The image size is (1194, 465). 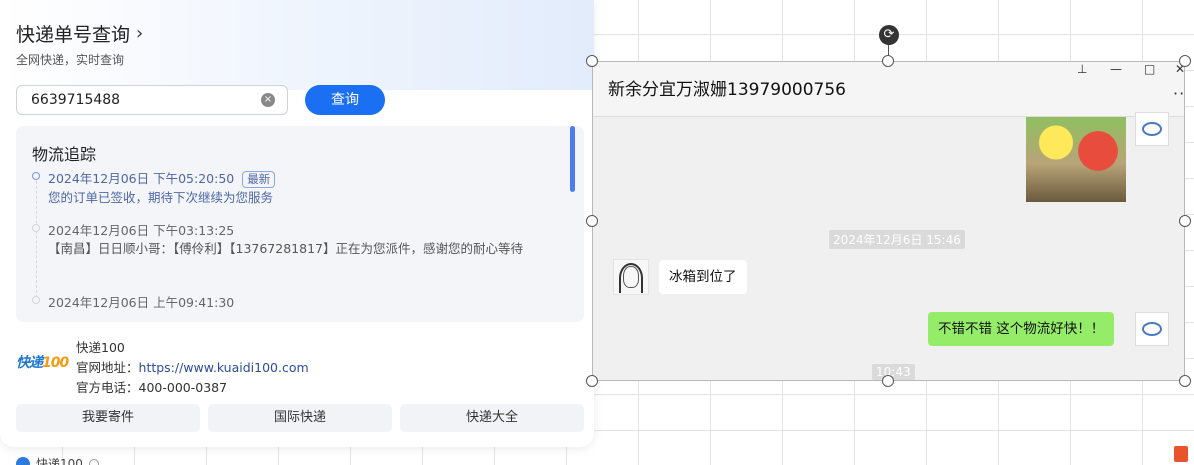 I want to click on event-time: 2024年12月06日 上午09:41:30, so click(x=141, y=302).